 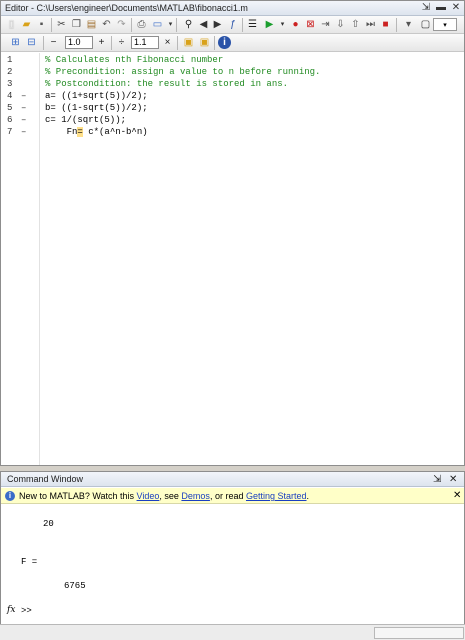 I want to click on code-line: 6– c= 1/(sqrt(5));, so click(x=232, y=120).